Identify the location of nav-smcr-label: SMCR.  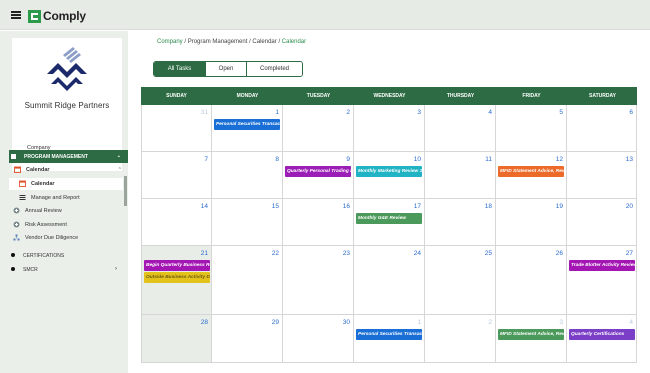
(30, 270).